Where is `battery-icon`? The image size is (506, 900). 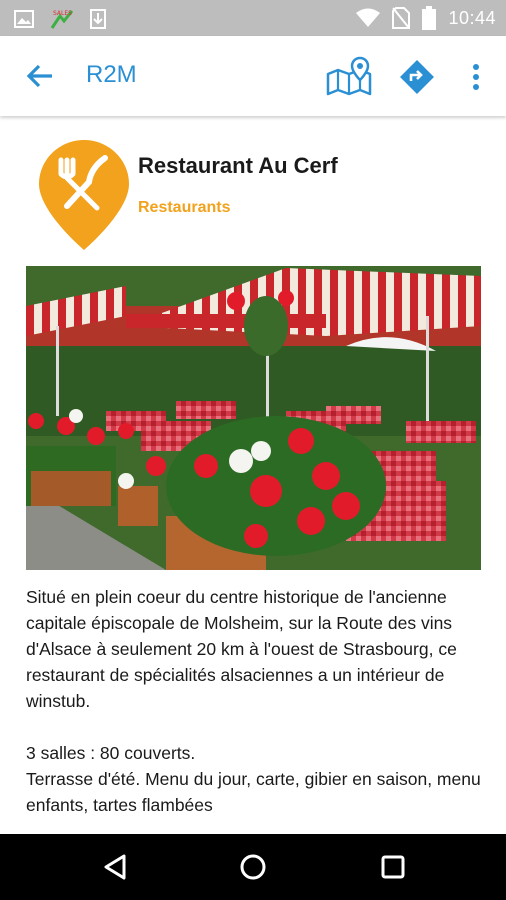 battery-icon is located at coordinates (429, 18).